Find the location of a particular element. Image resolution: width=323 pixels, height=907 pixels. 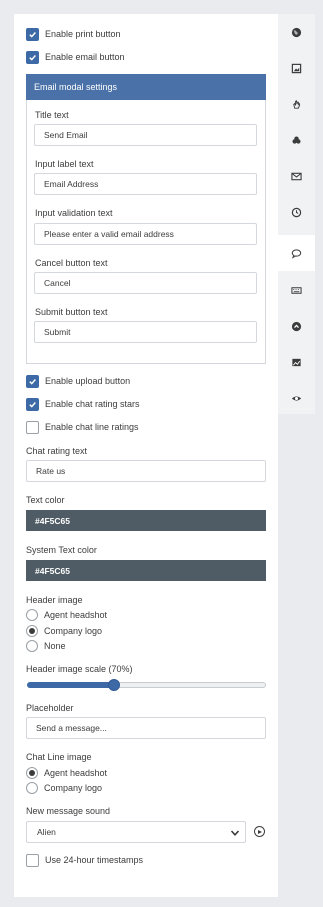

chat-line-option-agent: Agent headshot is located at coordinates (66, 772).